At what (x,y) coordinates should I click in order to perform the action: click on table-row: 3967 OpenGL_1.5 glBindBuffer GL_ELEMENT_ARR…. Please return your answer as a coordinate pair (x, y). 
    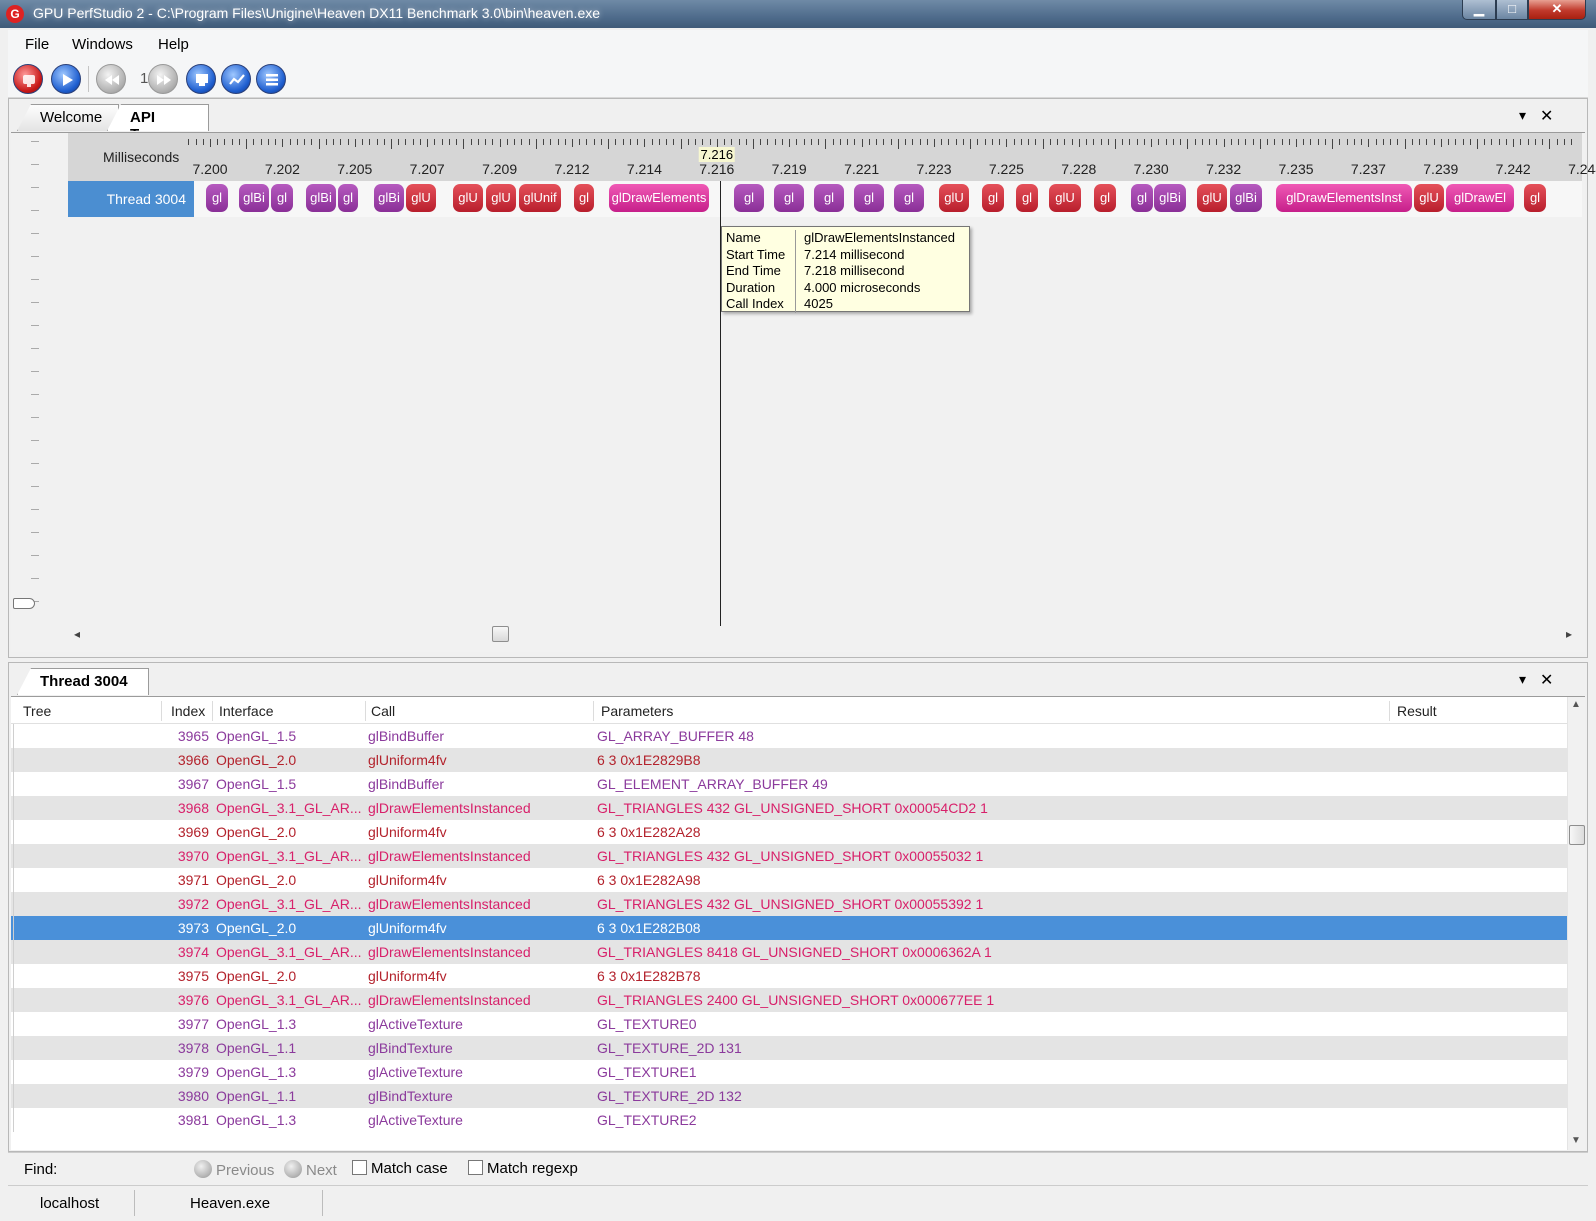
    Looking at the image, I should click on (789, 784).